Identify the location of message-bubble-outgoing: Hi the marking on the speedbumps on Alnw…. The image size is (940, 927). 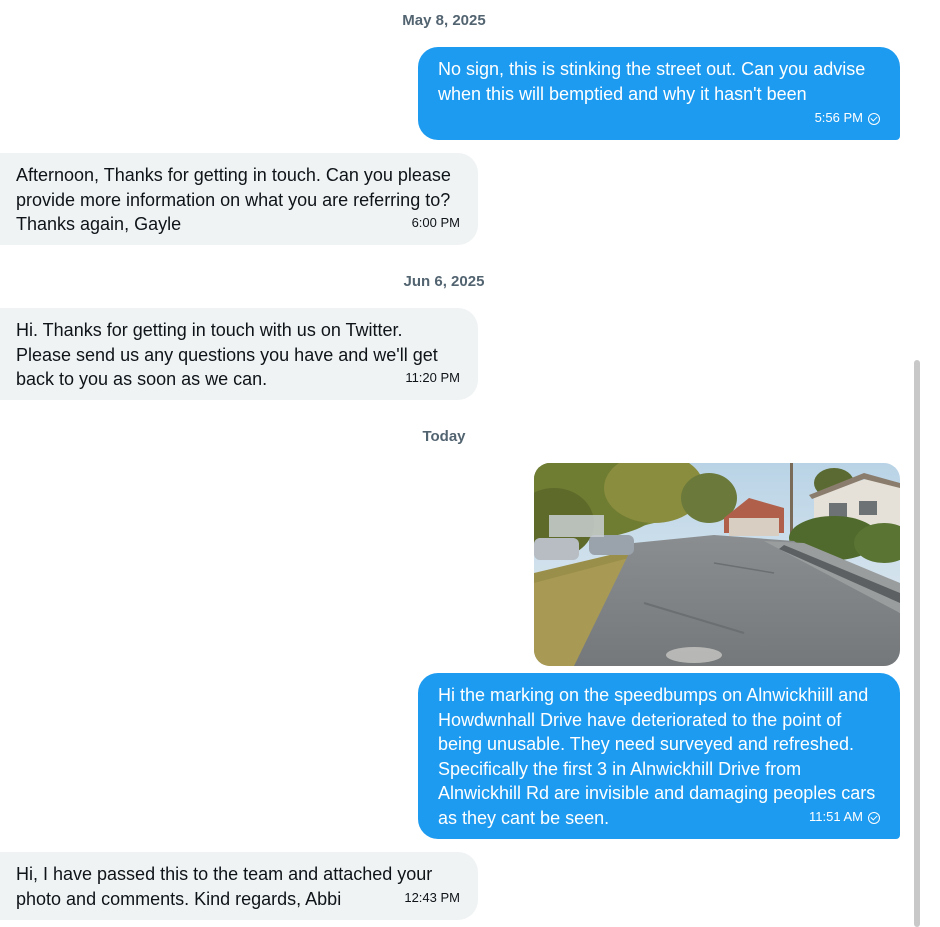
(659, 756).